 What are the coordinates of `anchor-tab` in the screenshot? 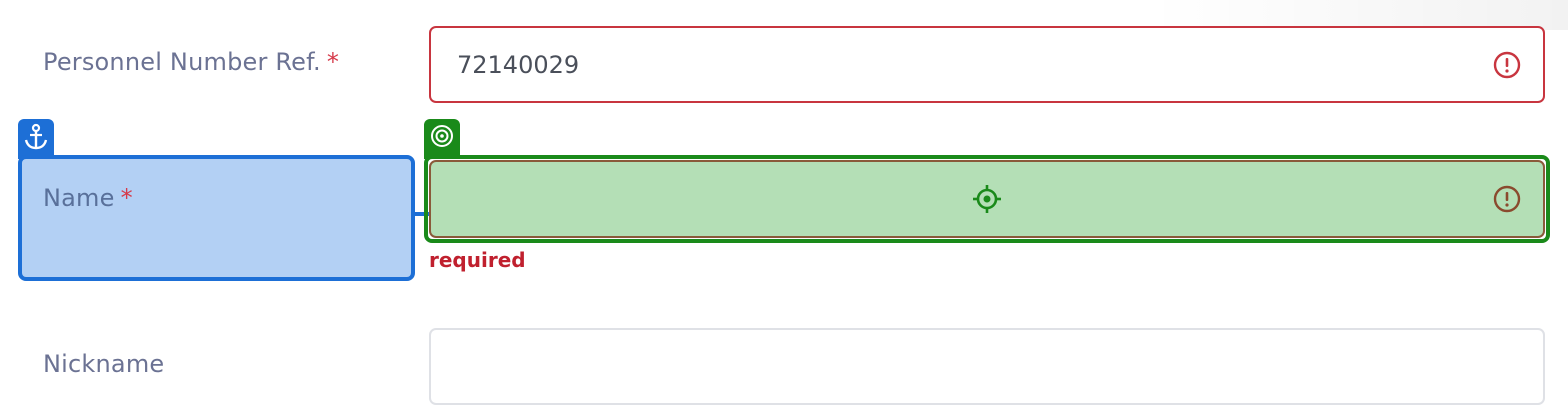 It's located at (36, 139).